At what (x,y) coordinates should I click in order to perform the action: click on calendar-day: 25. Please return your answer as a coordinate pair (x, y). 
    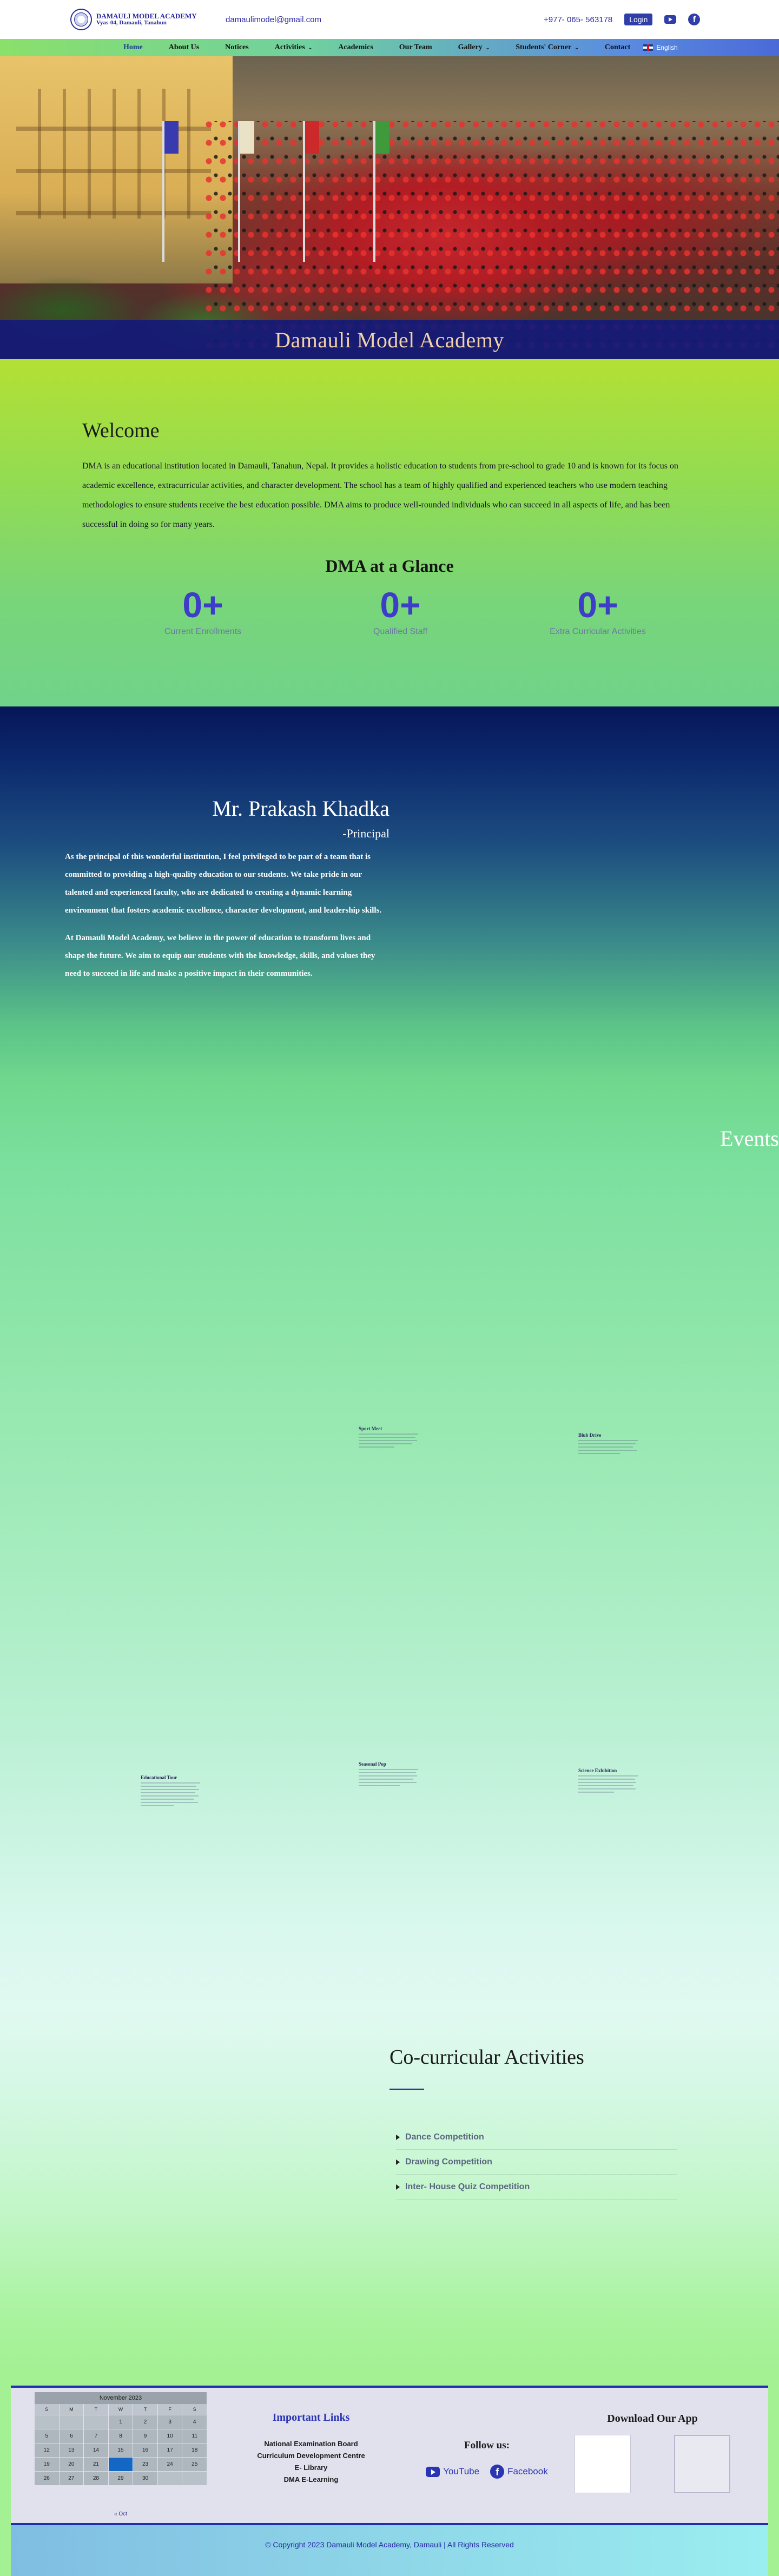
    Looking at the image, I should click on (194, 2464).